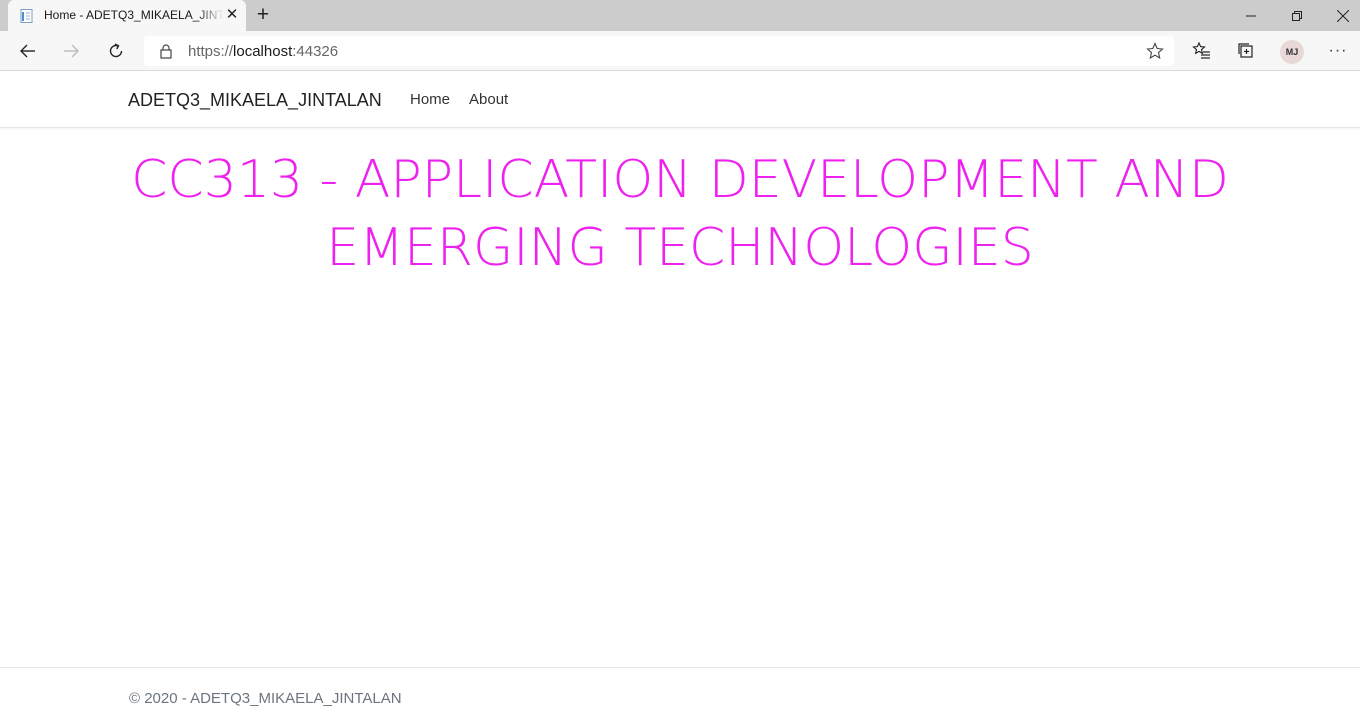  What do you see at coordinates (680, 100) in the screenshot?
I see `site-navbar: ADETQ3_MIKAELA_JINTALAN Home About` at bounding box center [680, 100].